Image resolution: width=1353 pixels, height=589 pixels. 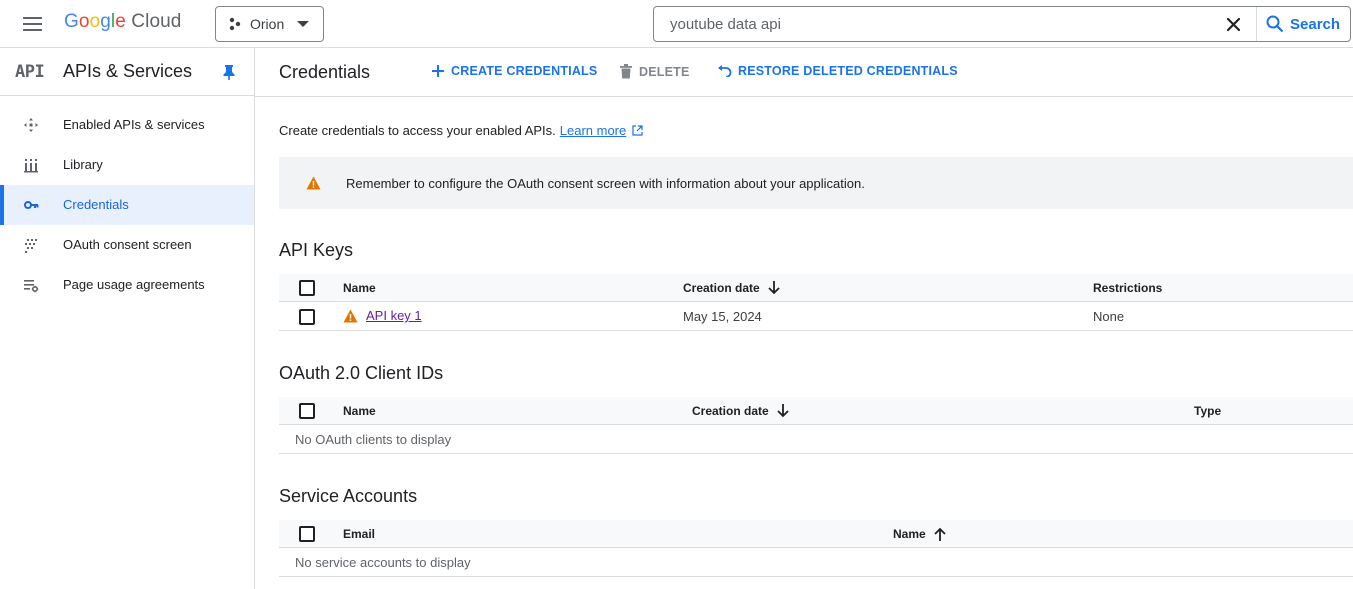 I want to click on top-bar: Google Cloud Orion Search, so click(x=676, y=24).